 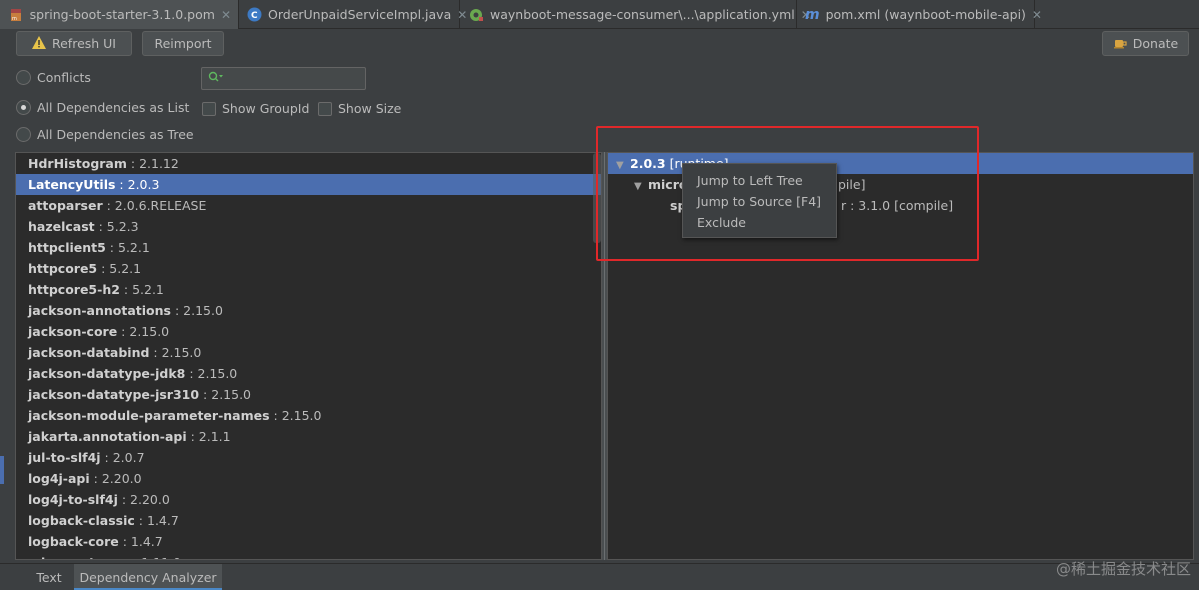 I want to click on search-icon, so click(x=216, y=78).